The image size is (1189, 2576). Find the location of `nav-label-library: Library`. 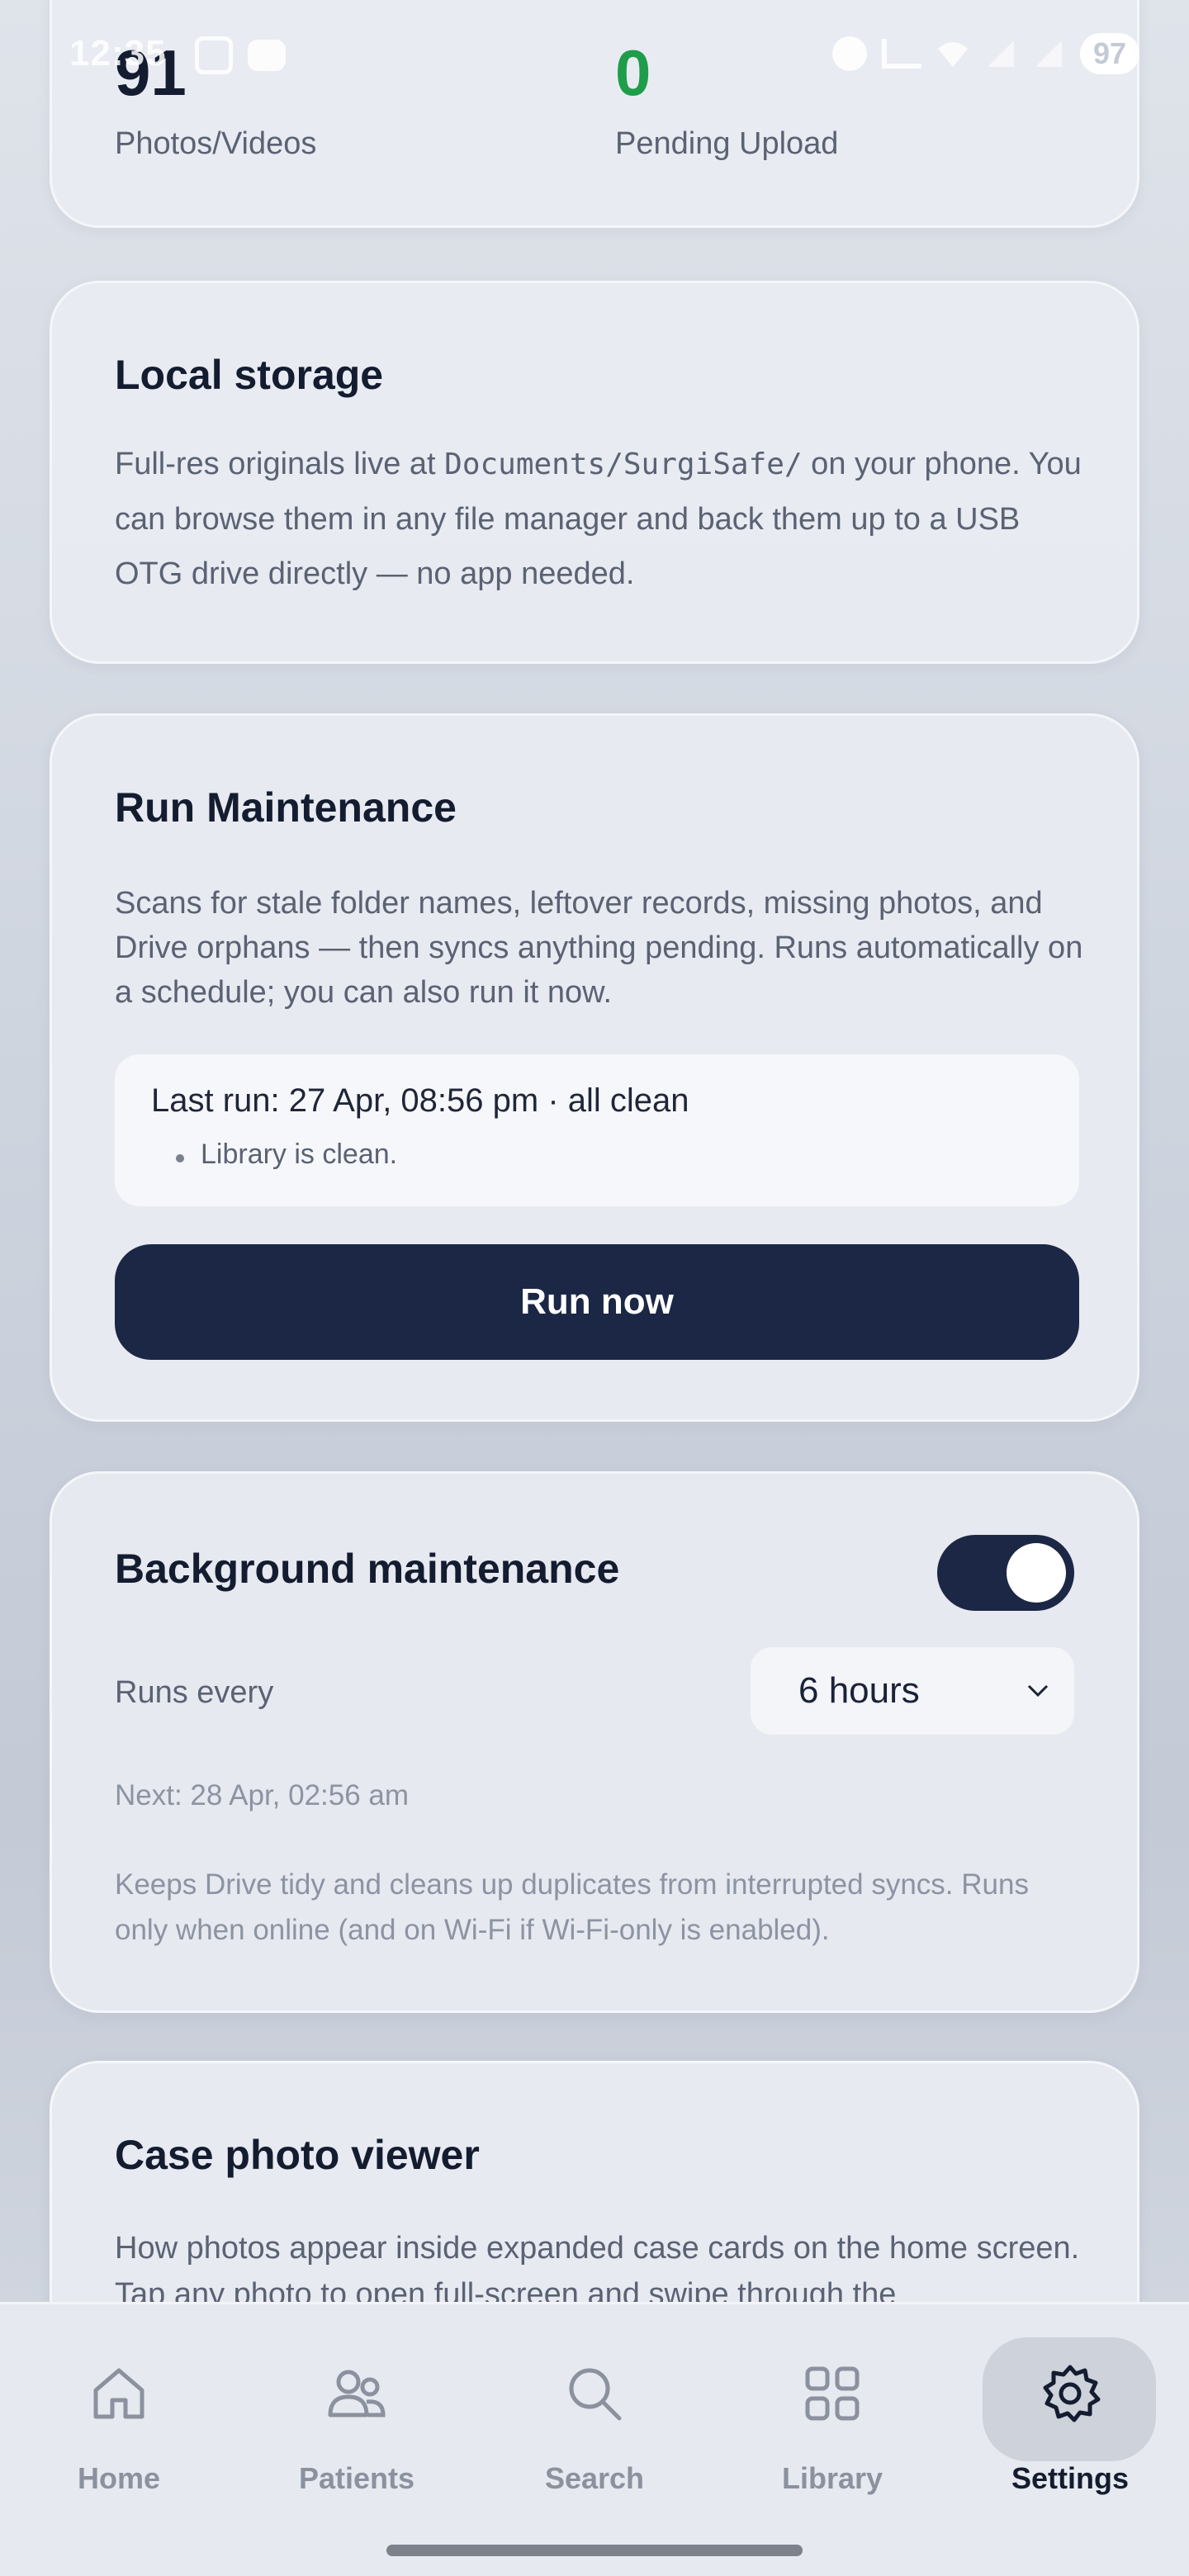

nav-label-library: Library is located at coordinates (832, 2478).